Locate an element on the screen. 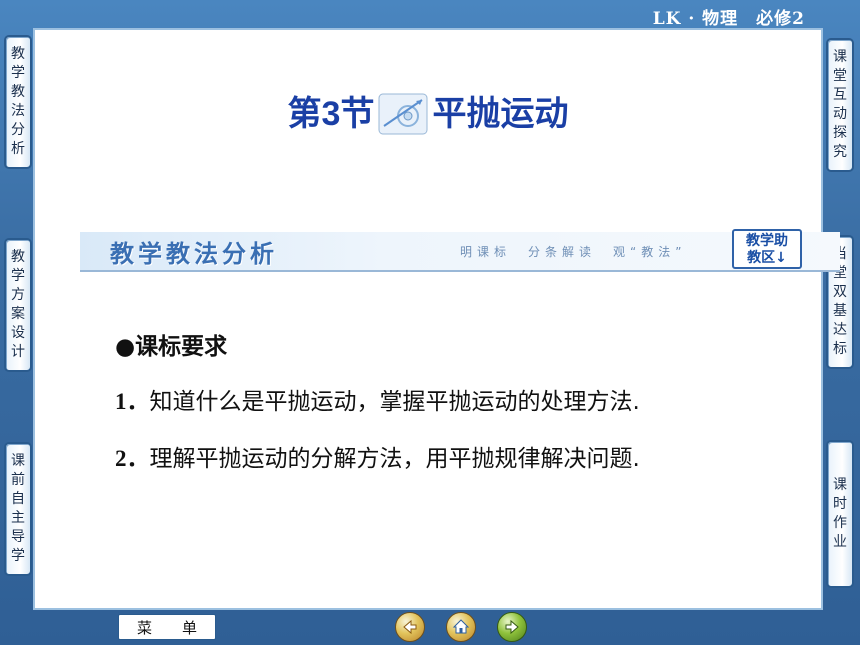 The height and width of the screenshot is (645, 860). tab-pre-class-self-study: 课 前 自 主 导 学 is located at coordinates (18, 509).